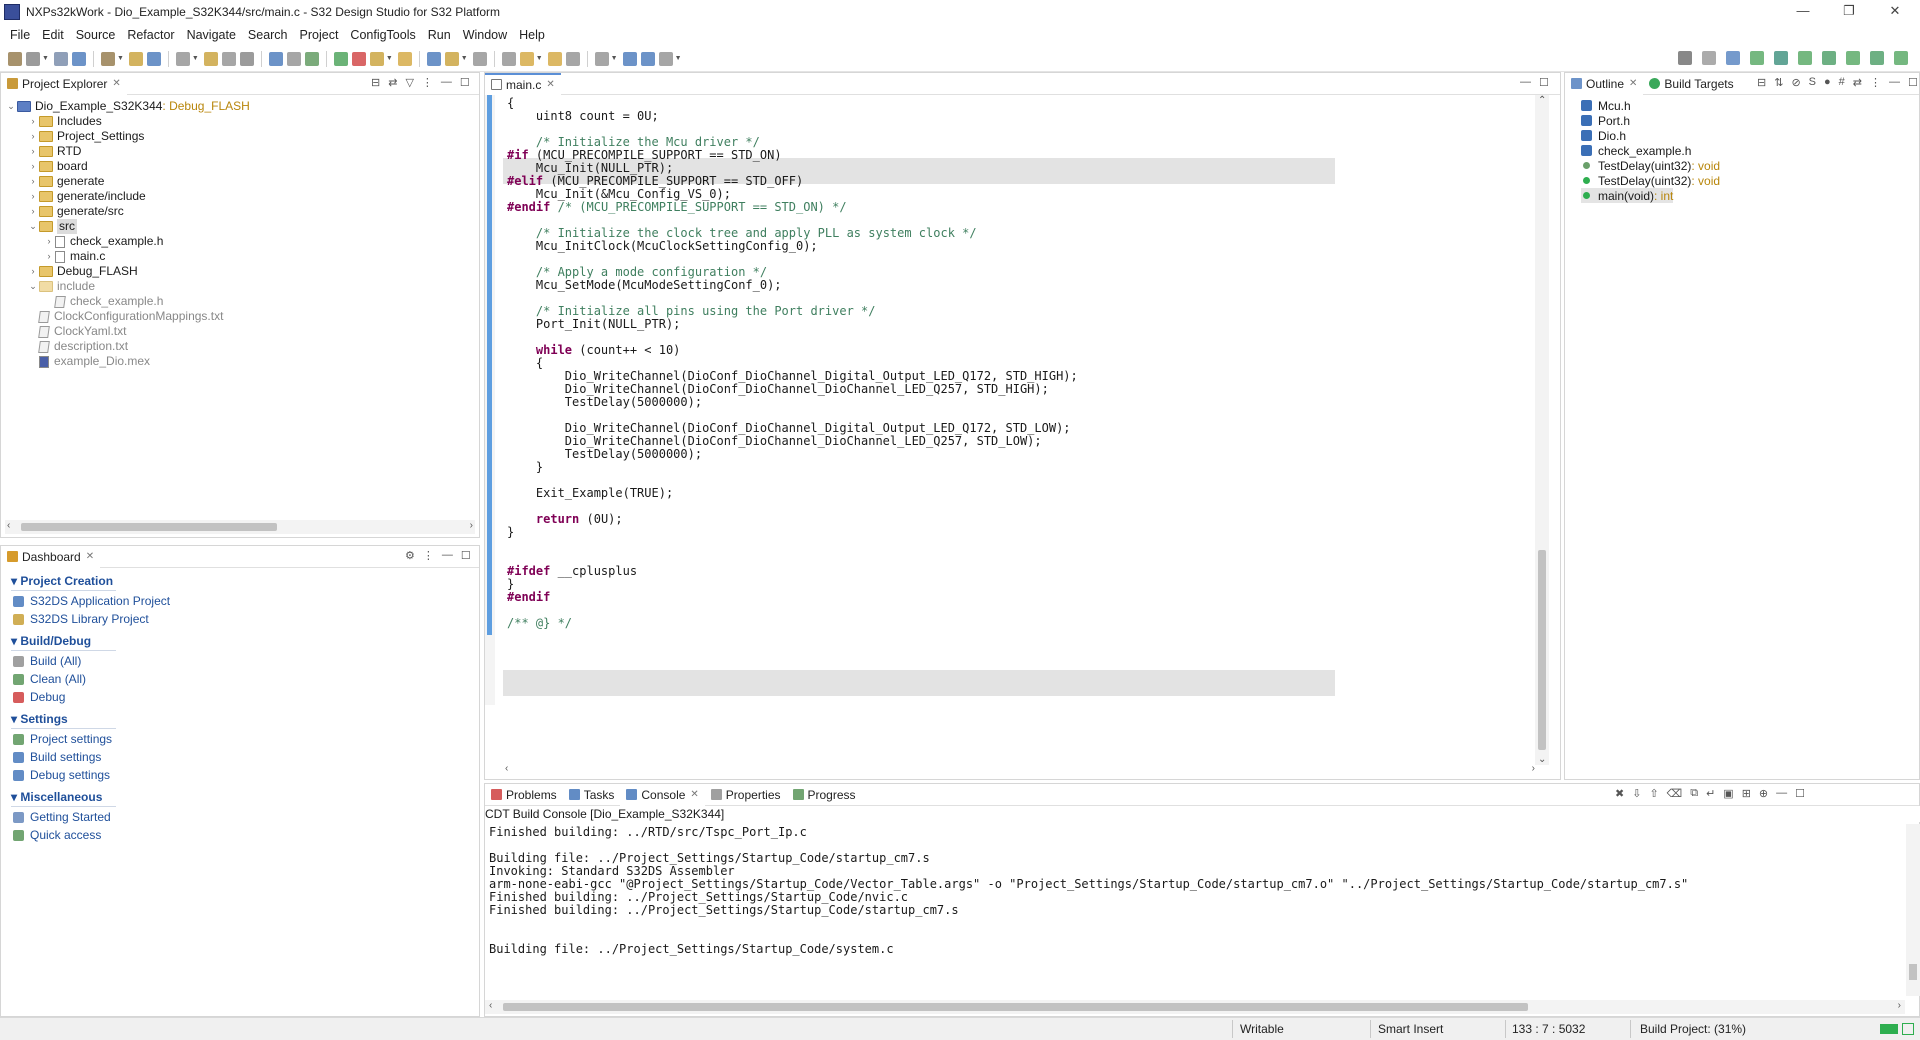  What do you see at coordinates (601, 58) in the screenshot?
I see `pin-editor-icon` at bounding box center [601, 58].